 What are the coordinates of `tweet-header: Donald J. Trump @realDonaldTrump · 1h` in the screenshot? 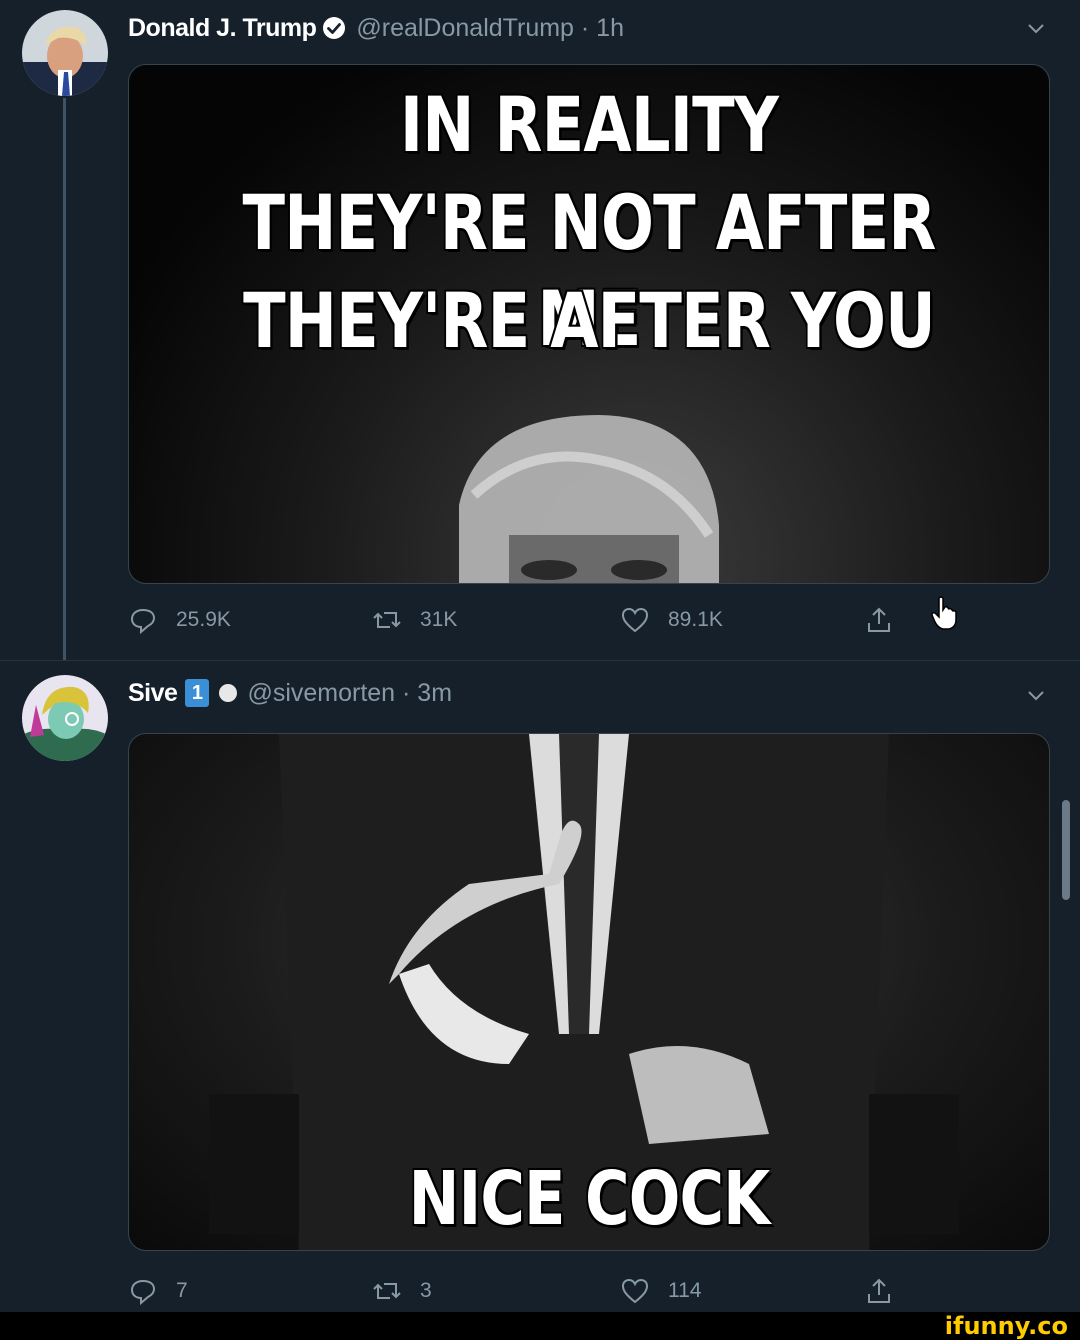 It's located at (376, 28).